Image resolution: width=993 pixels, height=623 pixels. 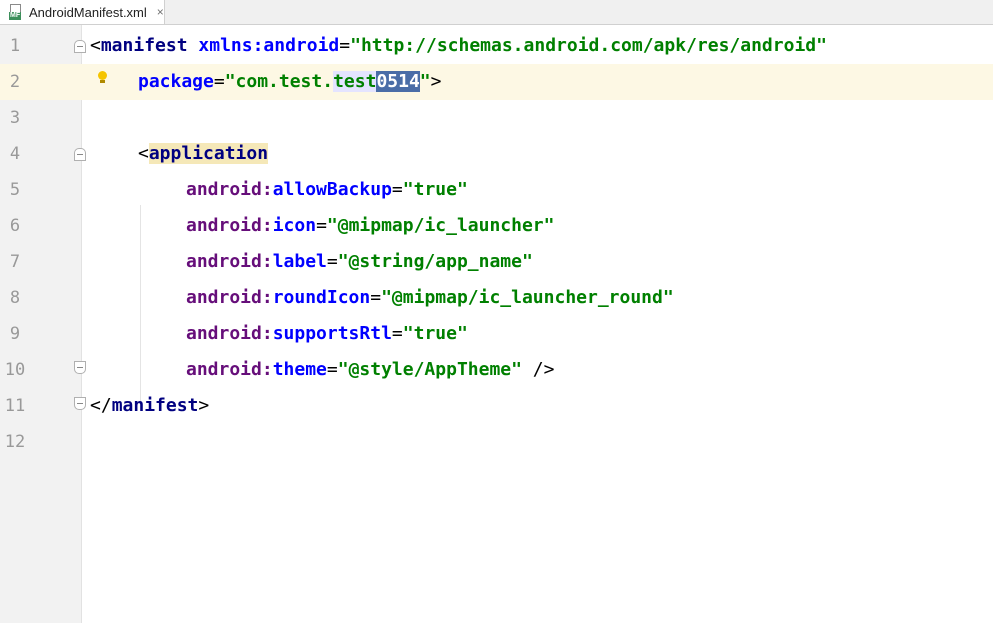 I want to click on line-number: 6, so click(x=15, y=226).